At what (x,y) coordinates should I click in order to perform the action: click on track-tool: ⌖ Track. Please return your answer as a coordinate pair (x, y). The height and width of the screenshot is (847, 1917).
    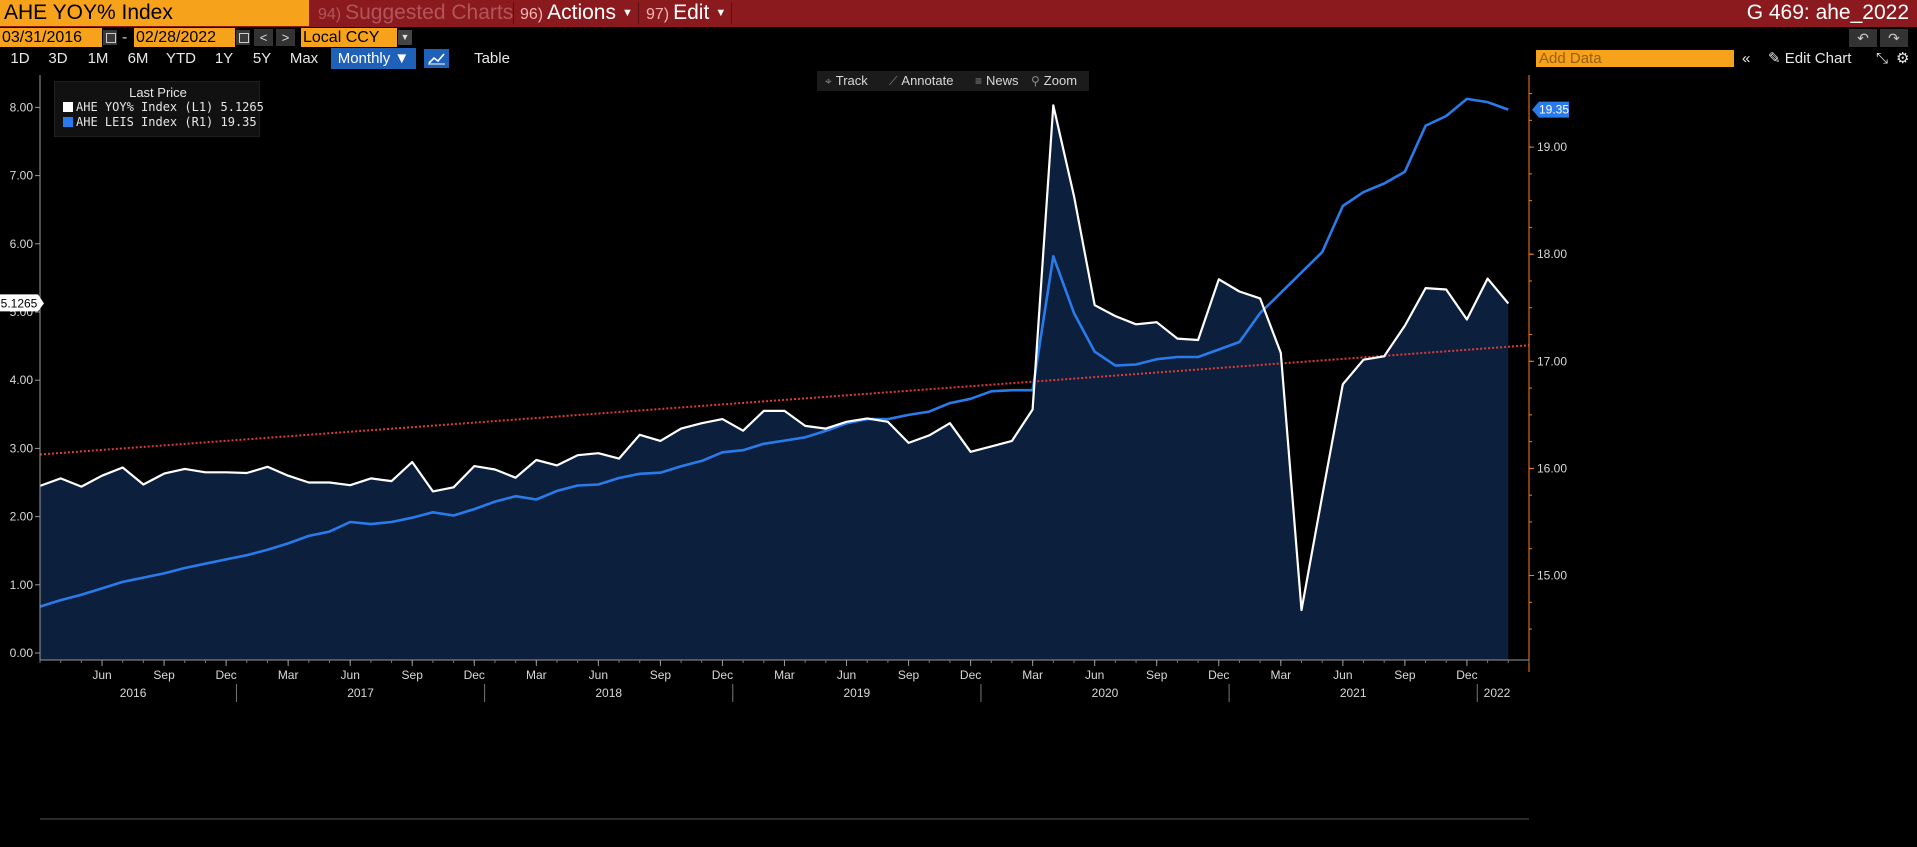
    Looking at the image, I should click on (846, 81).